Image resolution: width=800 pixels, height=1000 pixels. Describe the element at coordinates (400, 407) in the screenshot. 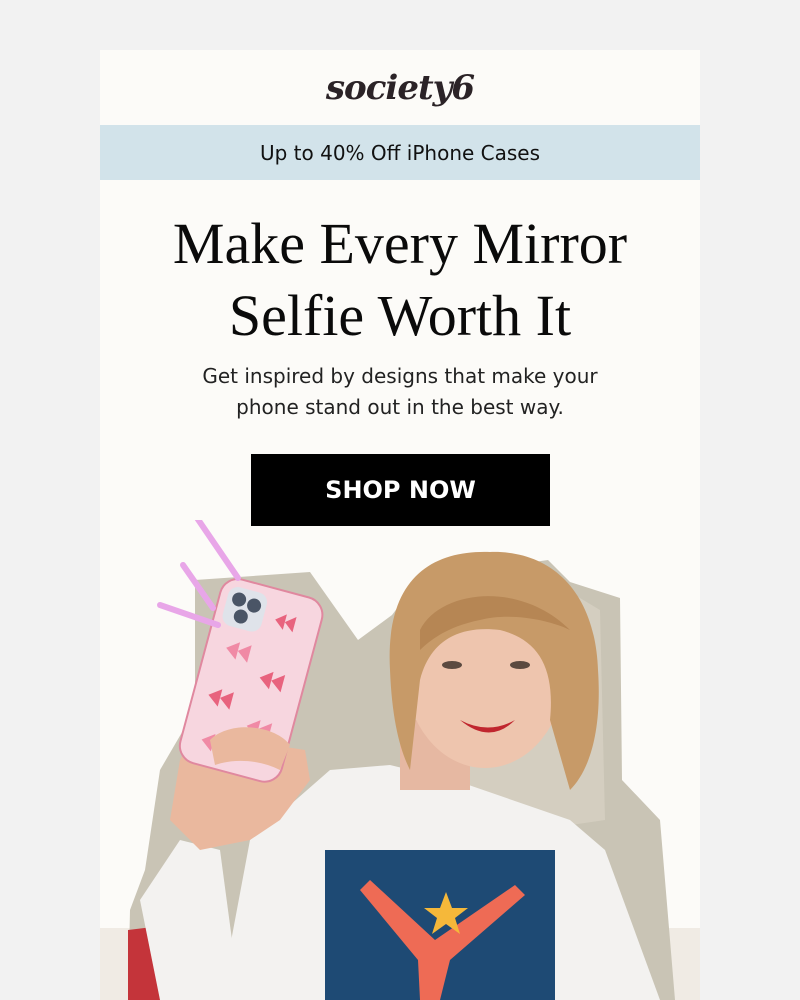

I see `subheadline-line-2: phone stand out in the best way.` at that location.